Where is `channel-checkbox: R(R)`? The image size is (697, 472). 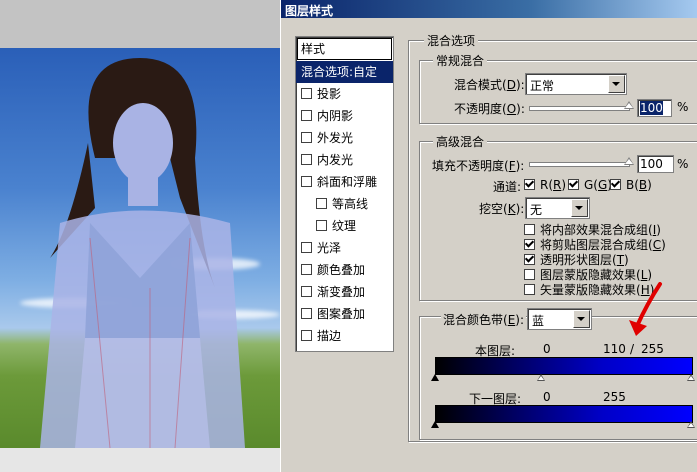
channel-checkbox: R(R) is located at coordinates (545, 185).